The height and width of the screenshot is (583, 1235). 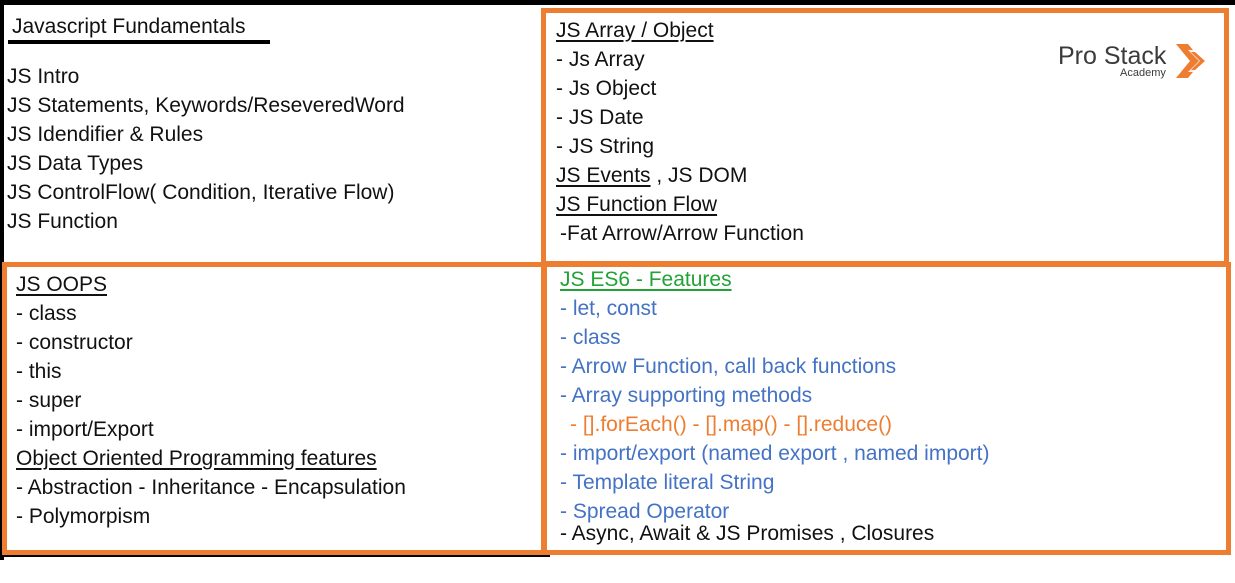 I want to click on fat-arrow-item: -Fat Arrow/Arrow Function, so click(x=682, y=233).